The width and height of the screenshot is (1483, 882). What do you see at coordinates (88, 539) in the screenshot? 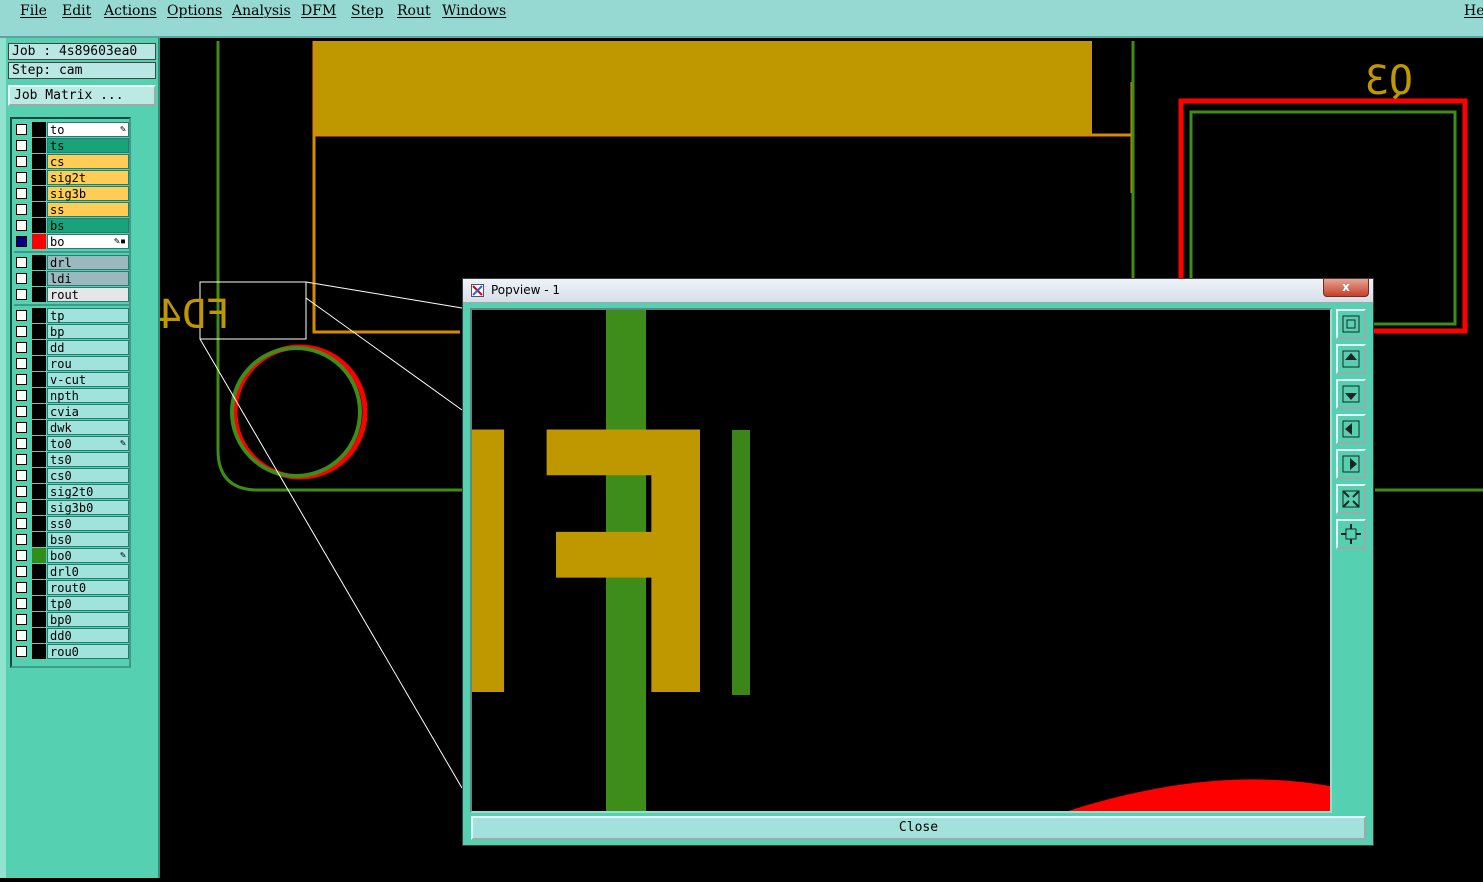
I see `layer-name: bs0` at bounding box center [88, 539].